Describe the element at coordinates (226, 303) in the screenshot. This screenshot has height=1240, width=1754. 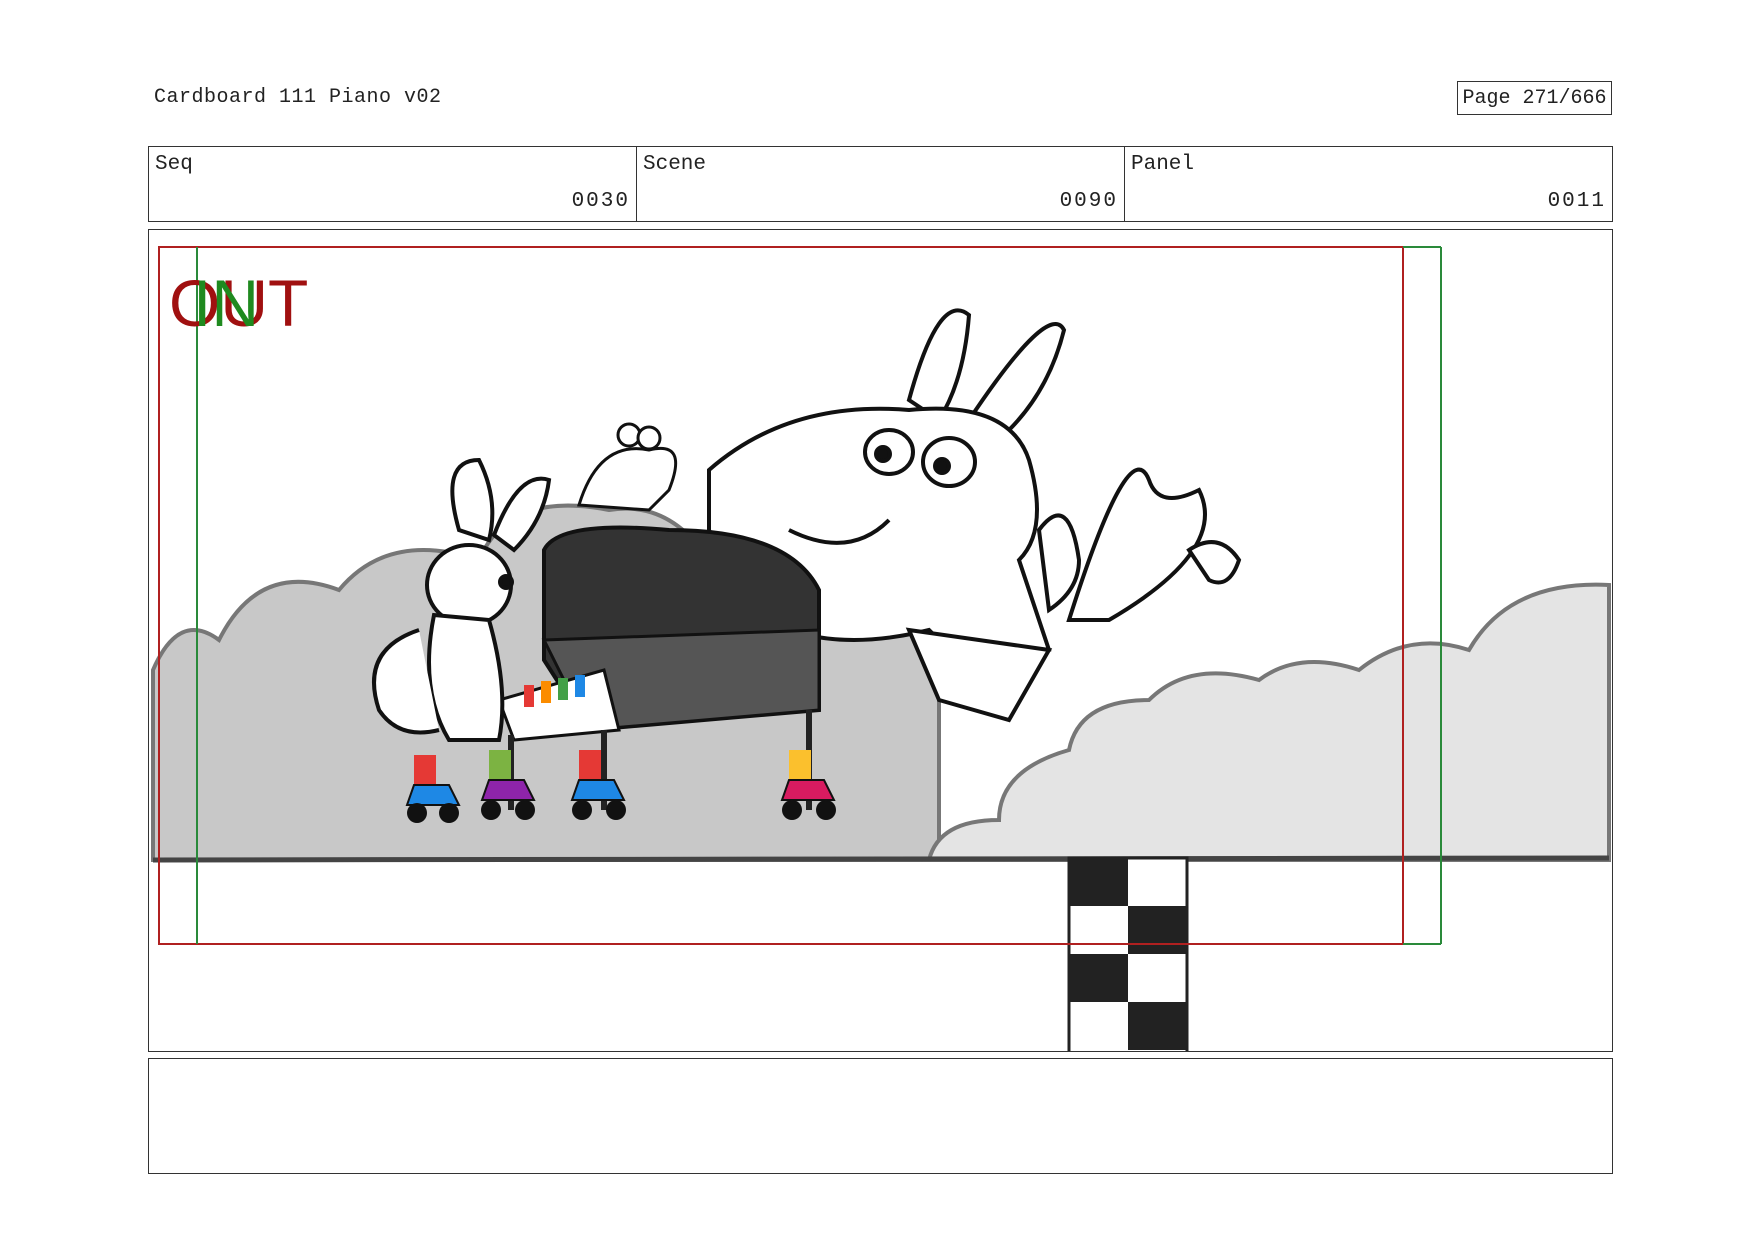
I see `in-marker: IN` at that location.